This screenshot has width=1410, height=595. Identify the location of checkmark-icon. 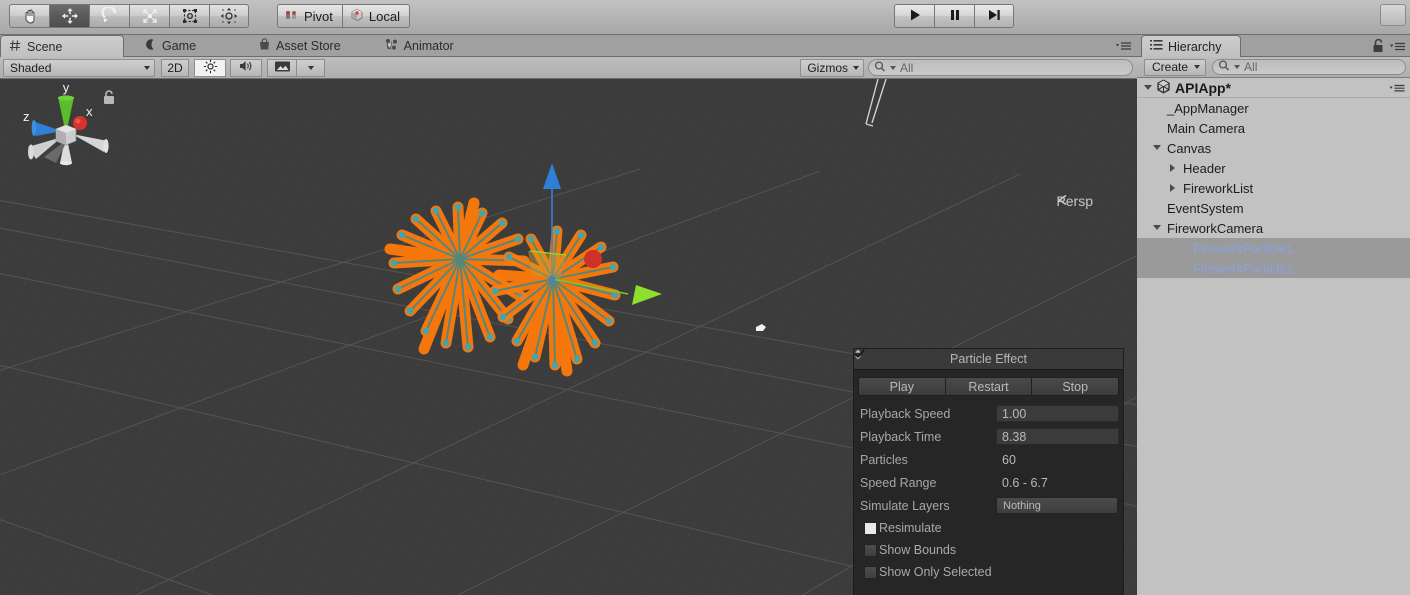
(859, 353).